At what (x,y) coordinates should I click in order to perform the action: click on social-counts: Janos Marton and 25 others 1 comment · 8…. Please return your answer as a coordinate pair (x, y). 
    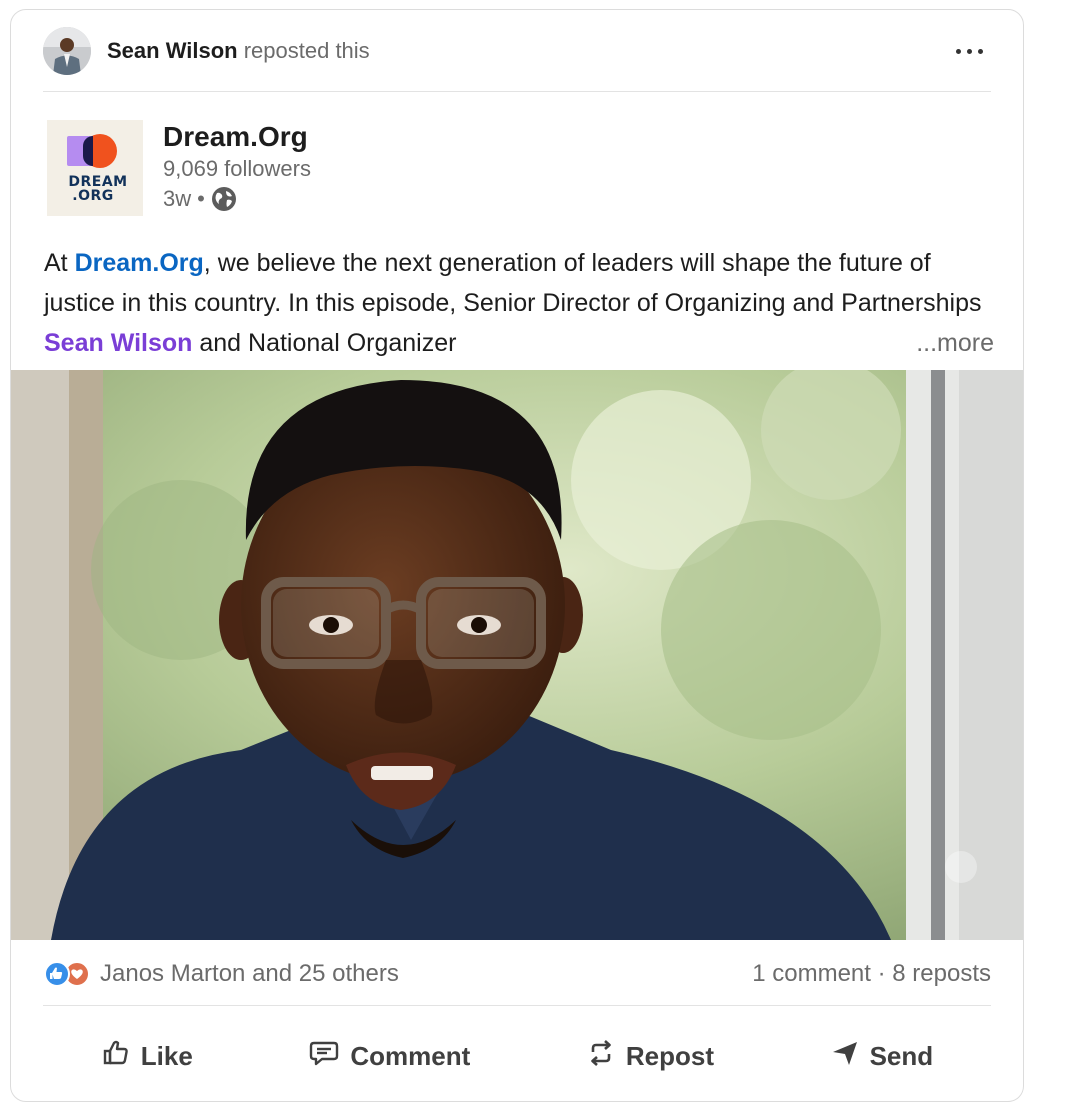
    Looking at the image, I should click on (517, 974).